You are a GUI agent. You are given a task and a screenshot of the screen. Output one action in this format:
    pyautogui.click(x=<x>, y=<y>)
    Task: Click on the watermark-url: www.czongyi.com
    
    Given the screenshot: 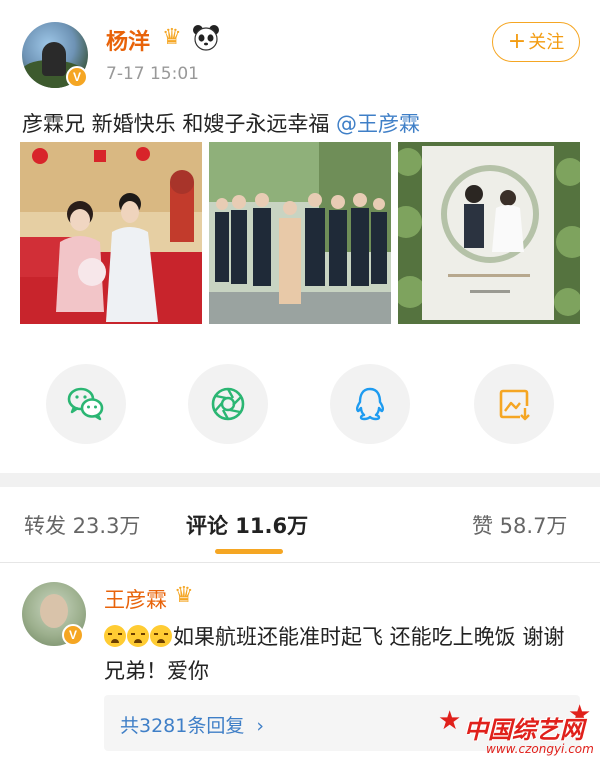 What is the action you would take?
    pyautogui.click(x=540, y=749)
    